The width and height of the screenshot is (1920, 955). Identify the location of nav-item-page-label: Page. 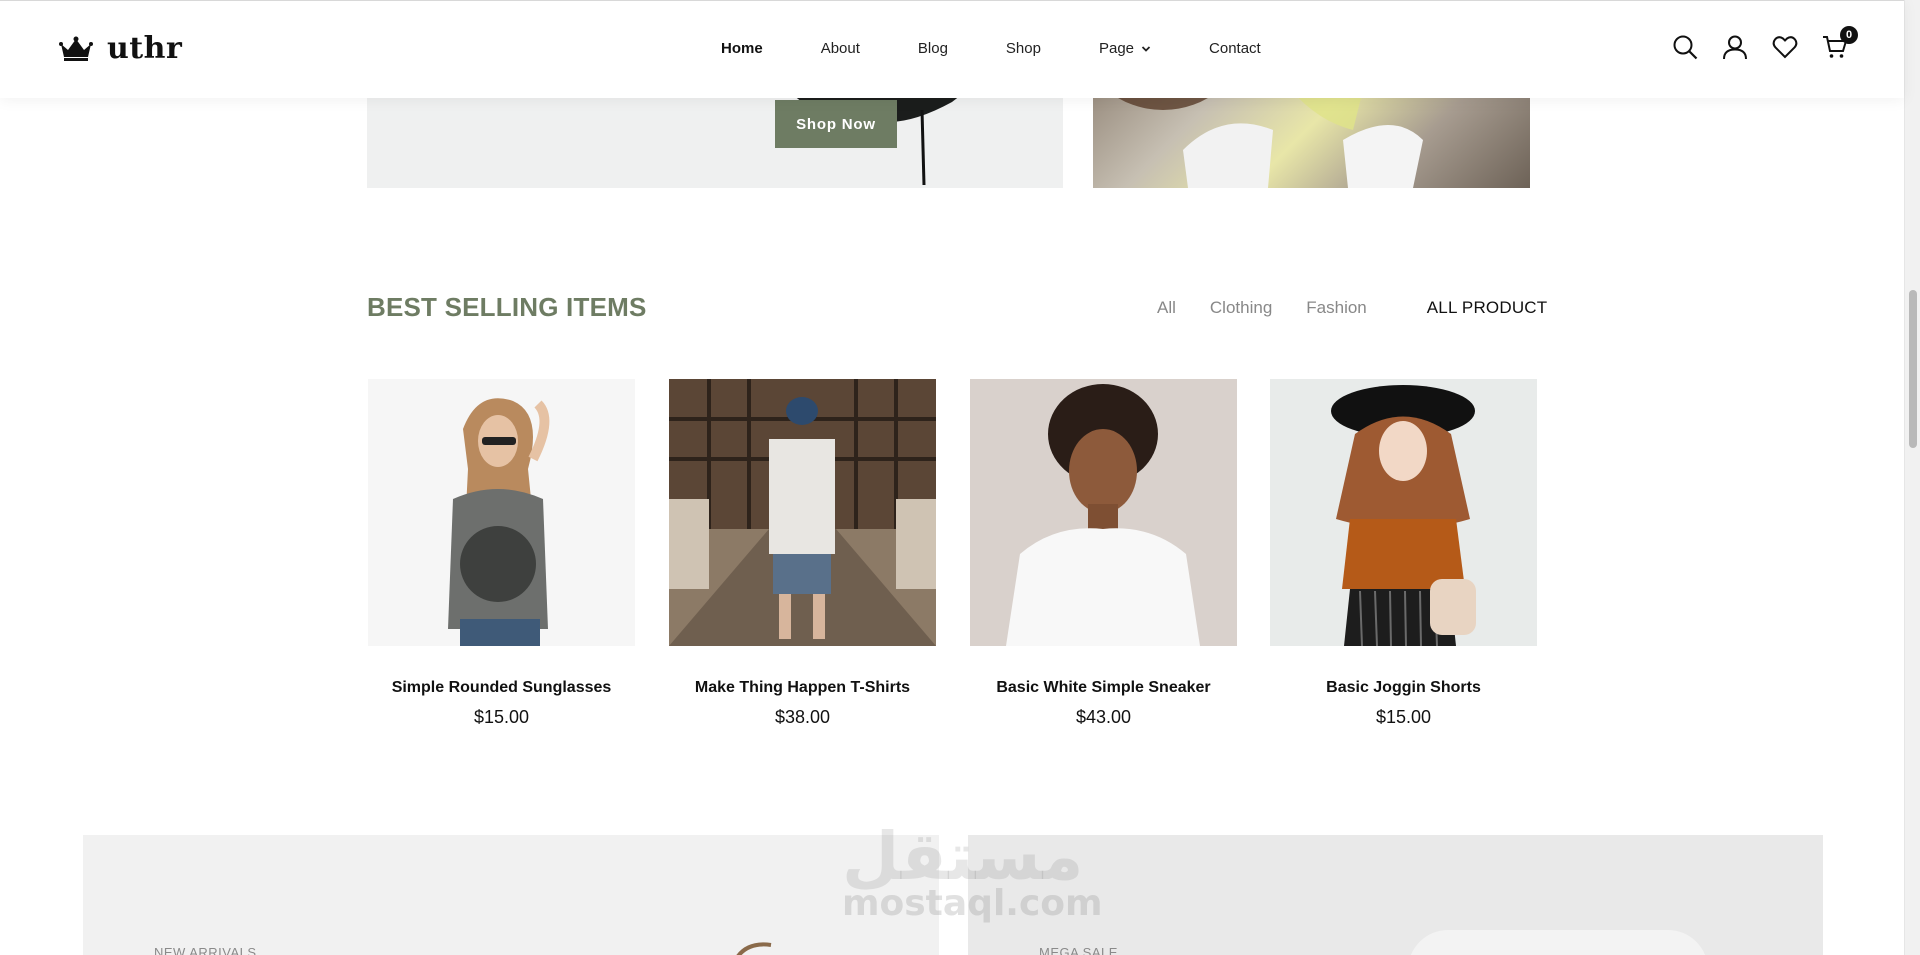
(1116, 48).